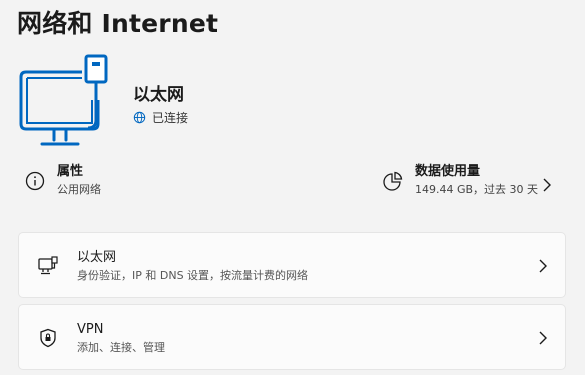 Image resolution: width=585 pixels, height=375 pixels. What do you see at coordinates (61, 181) in the screenshot?
I see `properties-link: 属性 公用网络` at bounding box center [61, 181].